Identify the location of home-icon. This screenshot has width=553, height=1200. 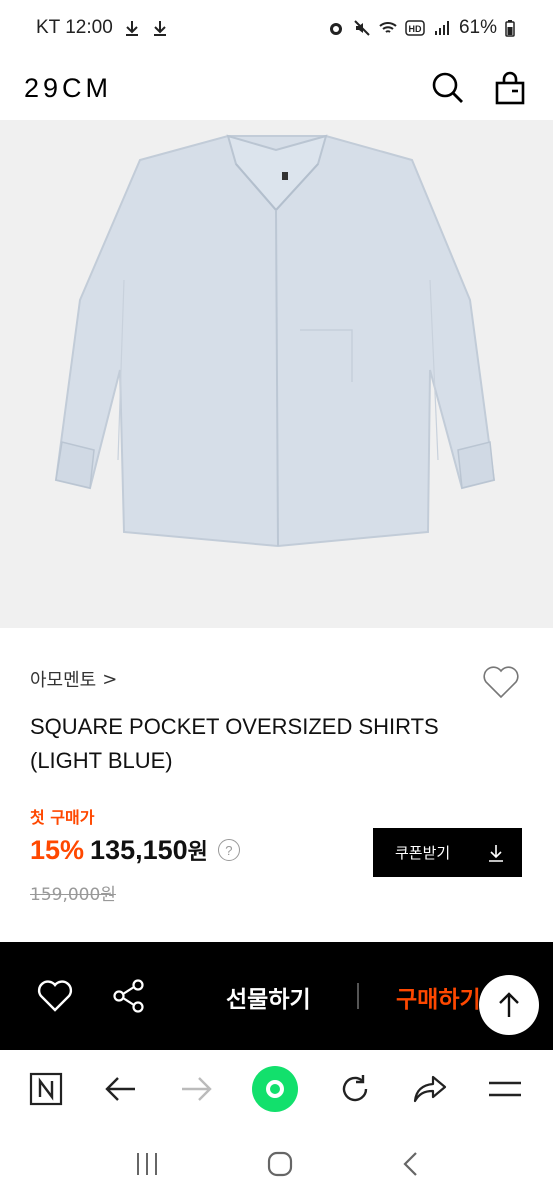
(275, 1089).